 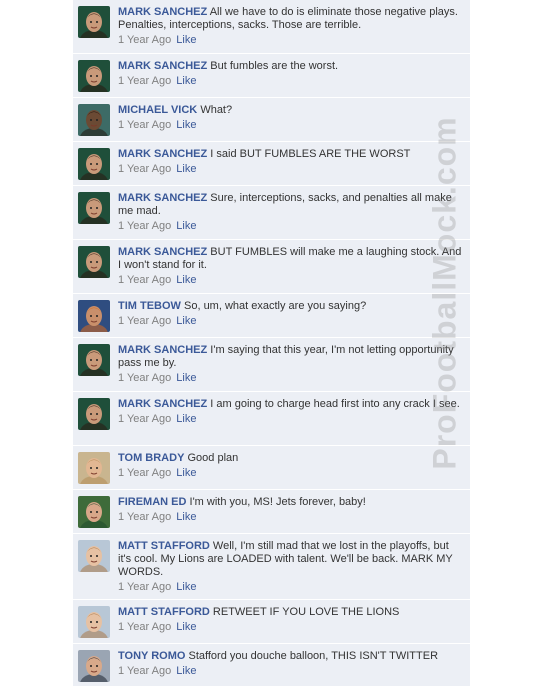 I want to click on comment-text: I said BUT FUMBLES ARE THE WORST, so click(x=310, y=154).